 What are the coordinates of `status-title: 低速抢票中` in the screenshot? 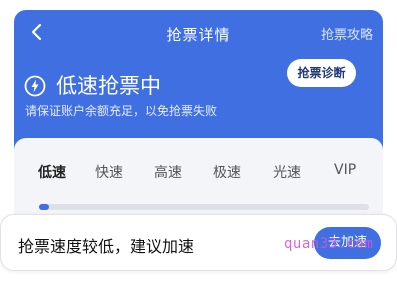 It's located at (108, 86).